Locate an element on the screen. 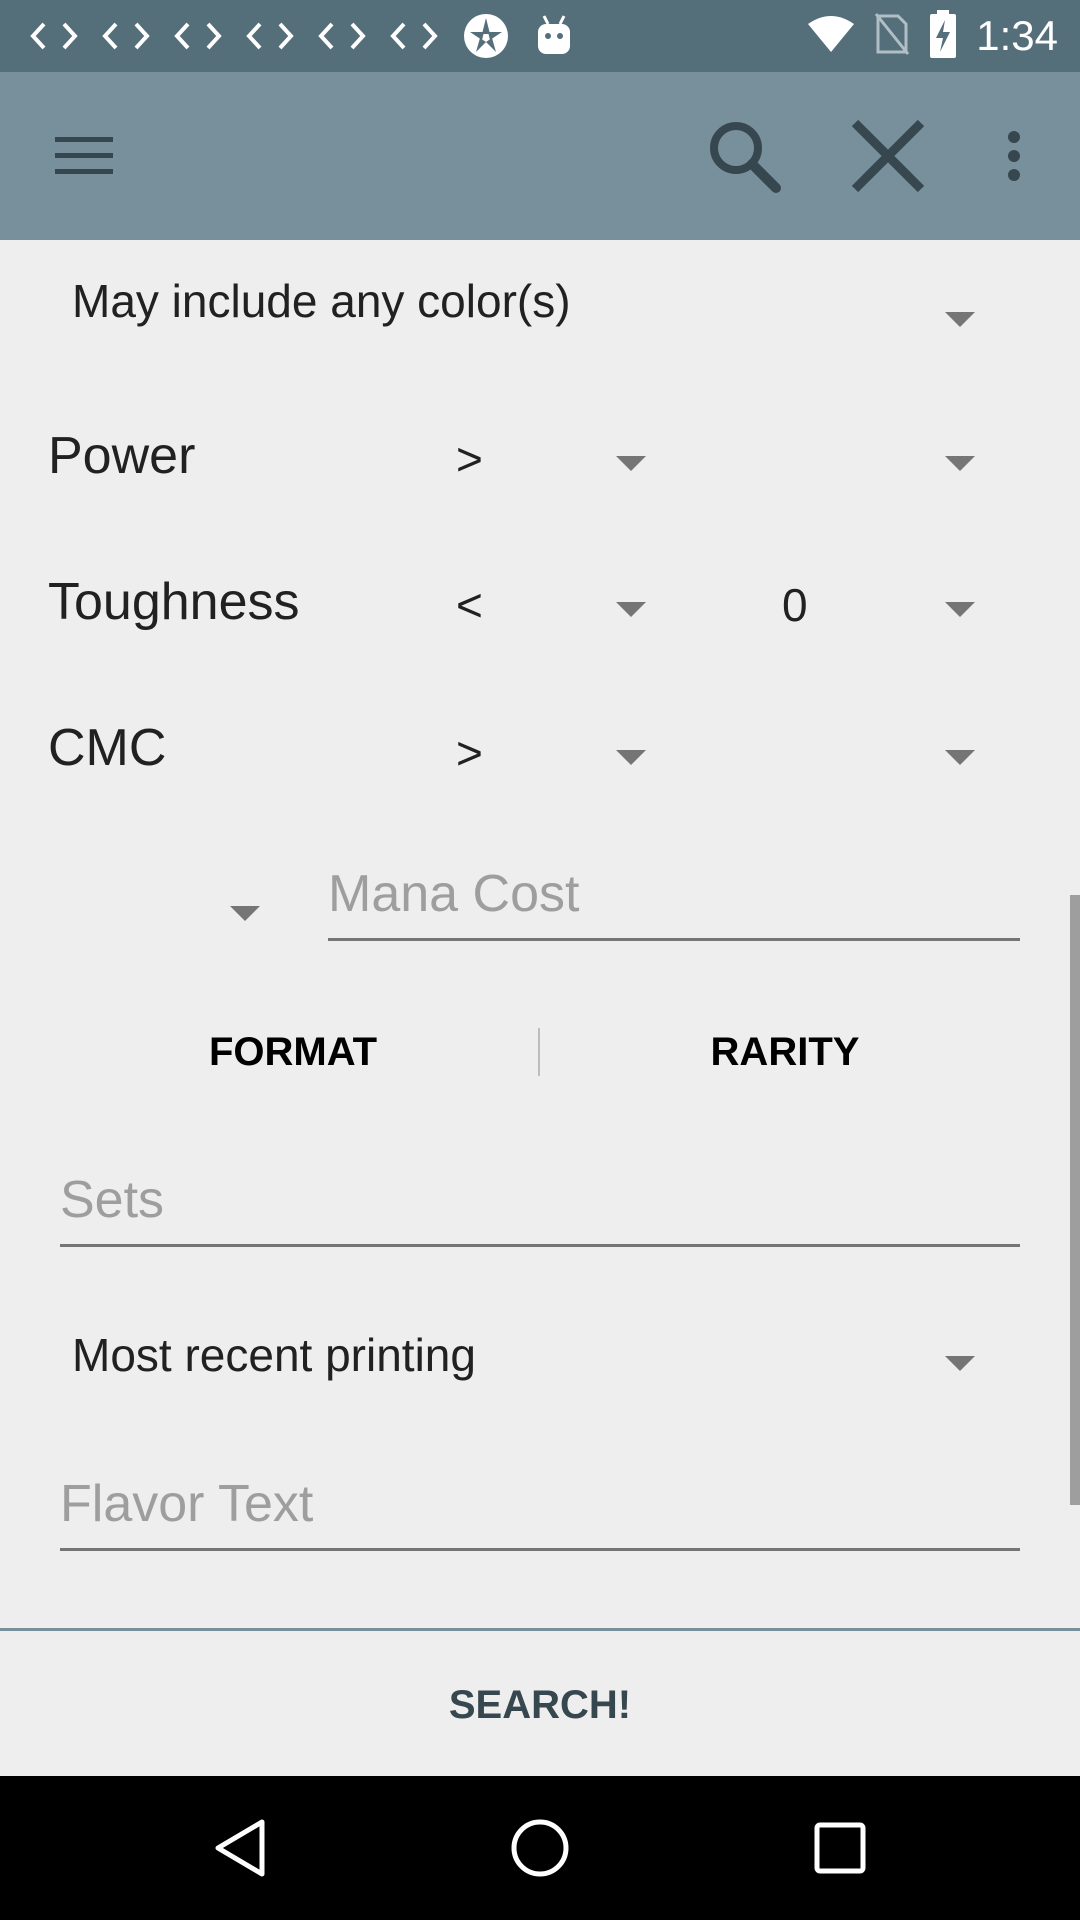  format-button: FORMAT is located at coordinates (293, 1052).